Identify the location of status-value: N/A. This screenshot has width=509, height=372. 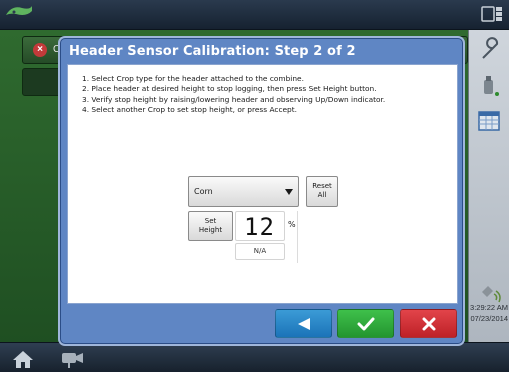
(260, 251).